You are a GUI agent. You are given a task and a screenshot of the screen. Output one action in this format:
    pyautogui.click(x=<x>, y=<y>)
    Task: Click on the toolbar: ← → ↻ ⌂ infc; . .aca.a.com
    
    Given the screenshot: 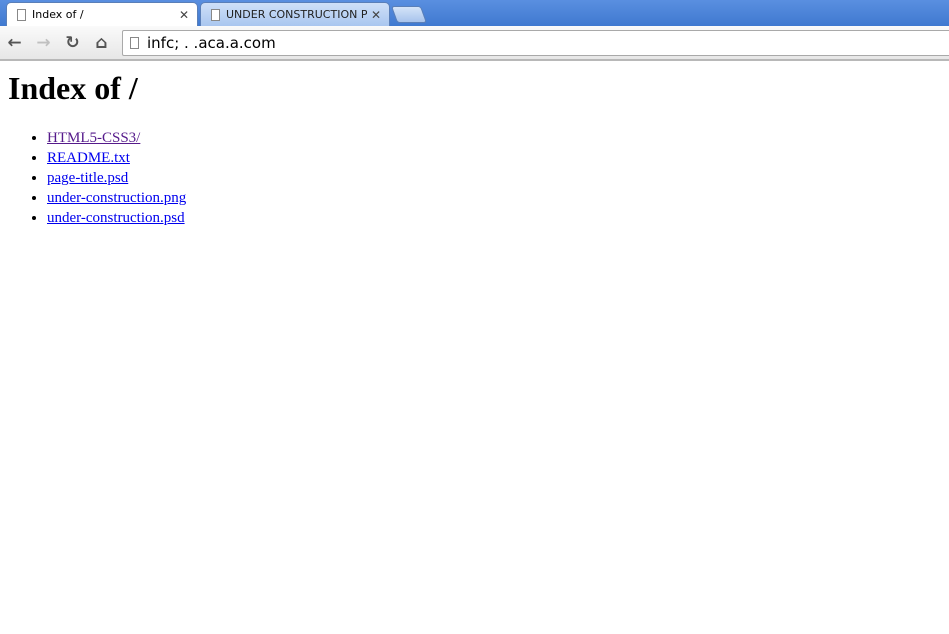 What is the action you would take?
    pyautogui.click(x=474, y=43)
    